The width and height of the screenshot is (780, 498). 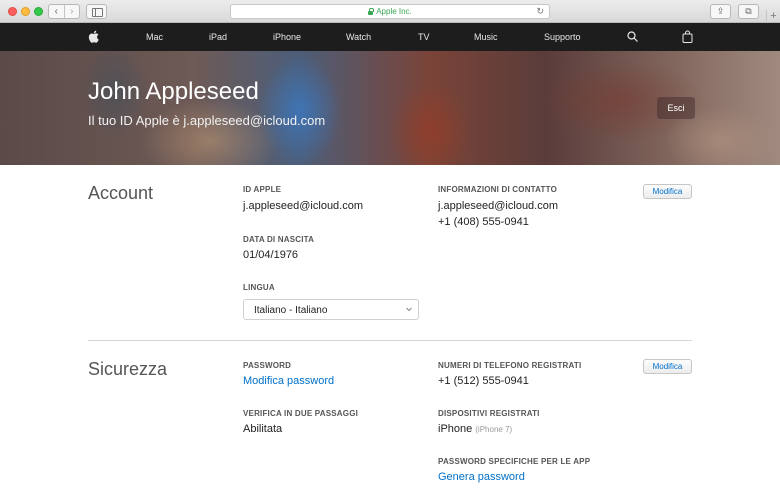 I want to click on generate-password-link: Genera password, so click(x=481, y=477).